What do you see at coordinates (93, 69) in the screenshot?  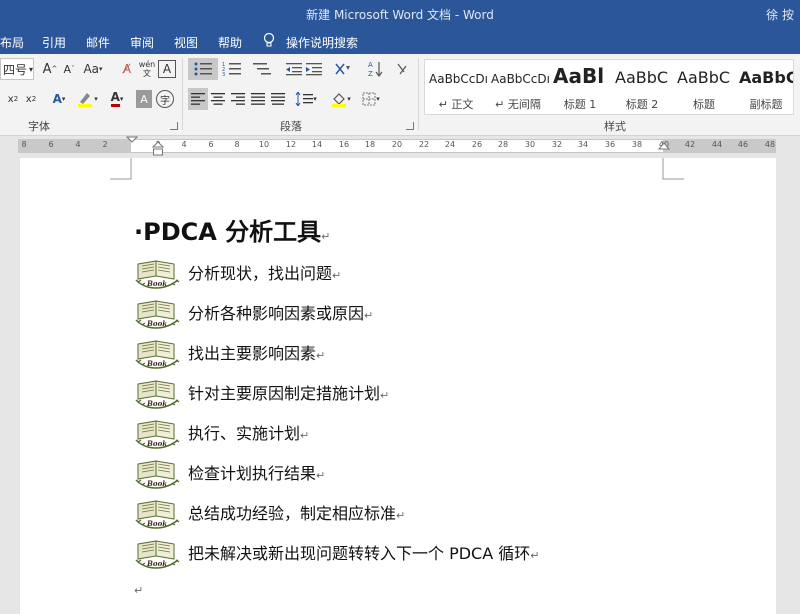 I see `change-case-button: Aa ▾` at bounding box center [93, 69].